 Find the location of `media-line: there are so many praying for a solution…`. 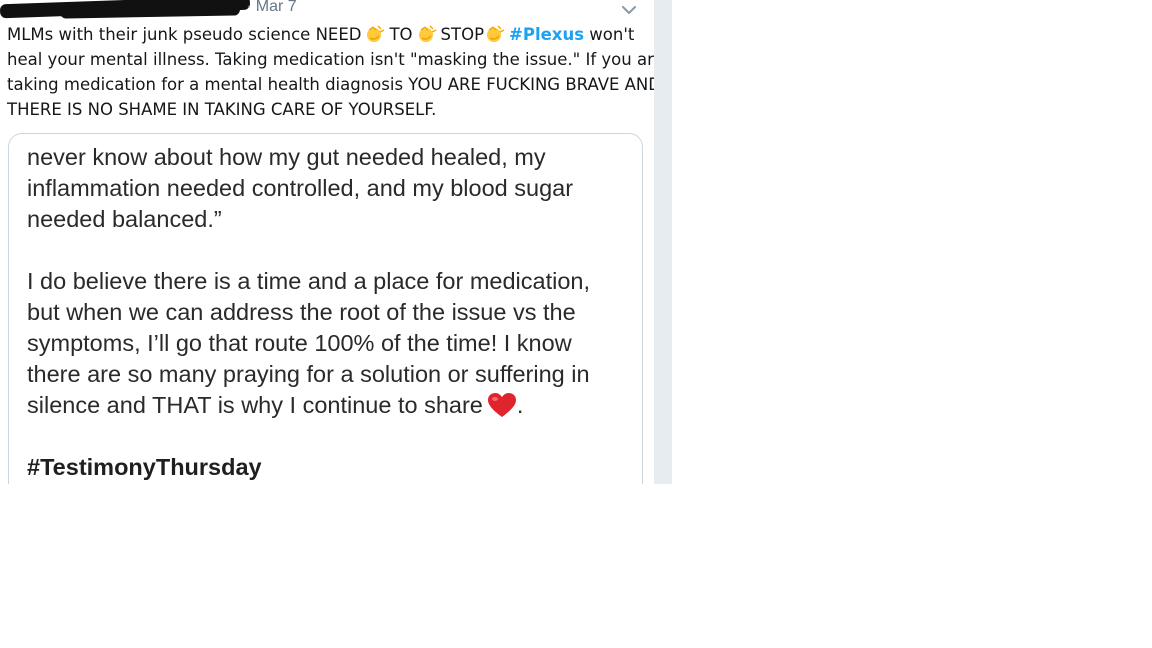

media-line: there are so many praying for a solution… is located at coordinates (308, 374).